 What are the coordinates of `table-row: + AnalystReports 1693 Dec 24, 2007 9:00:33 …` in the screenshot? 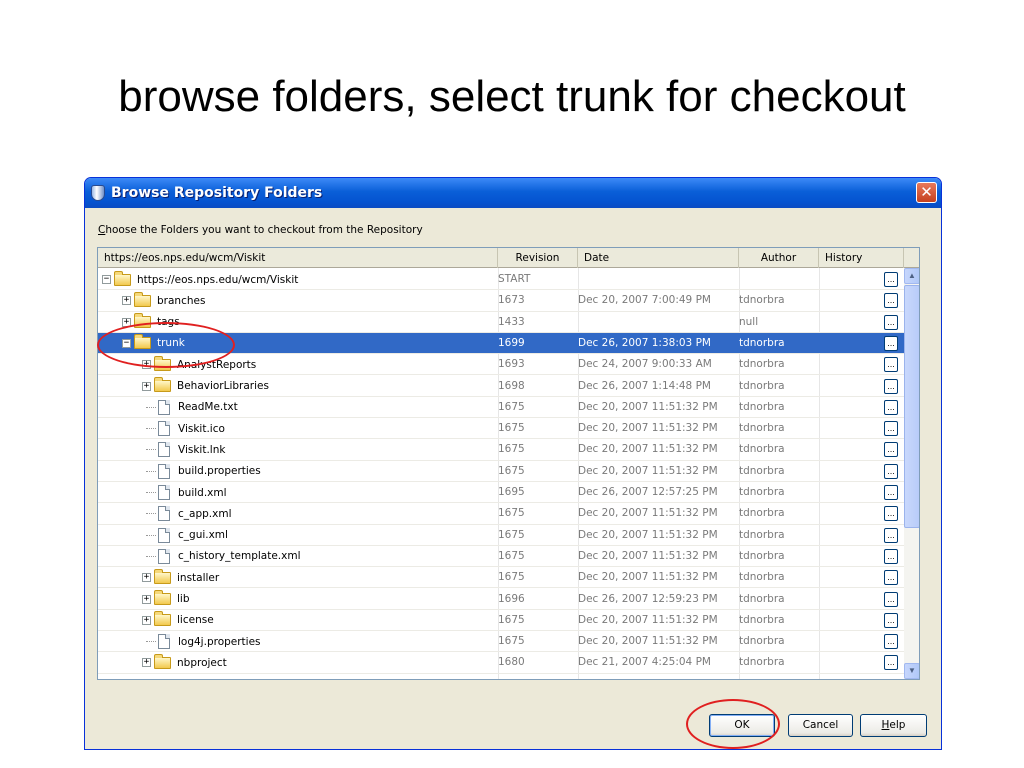 It's located at (501, 365).